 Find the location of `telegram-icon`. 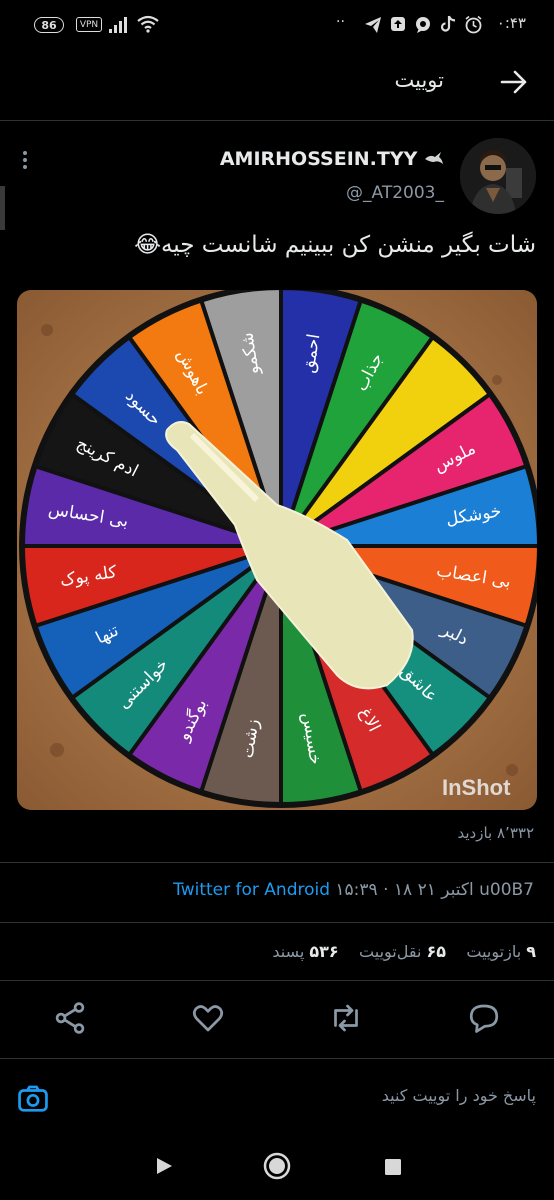

telegram-icon is located at coordinates (373, 25).